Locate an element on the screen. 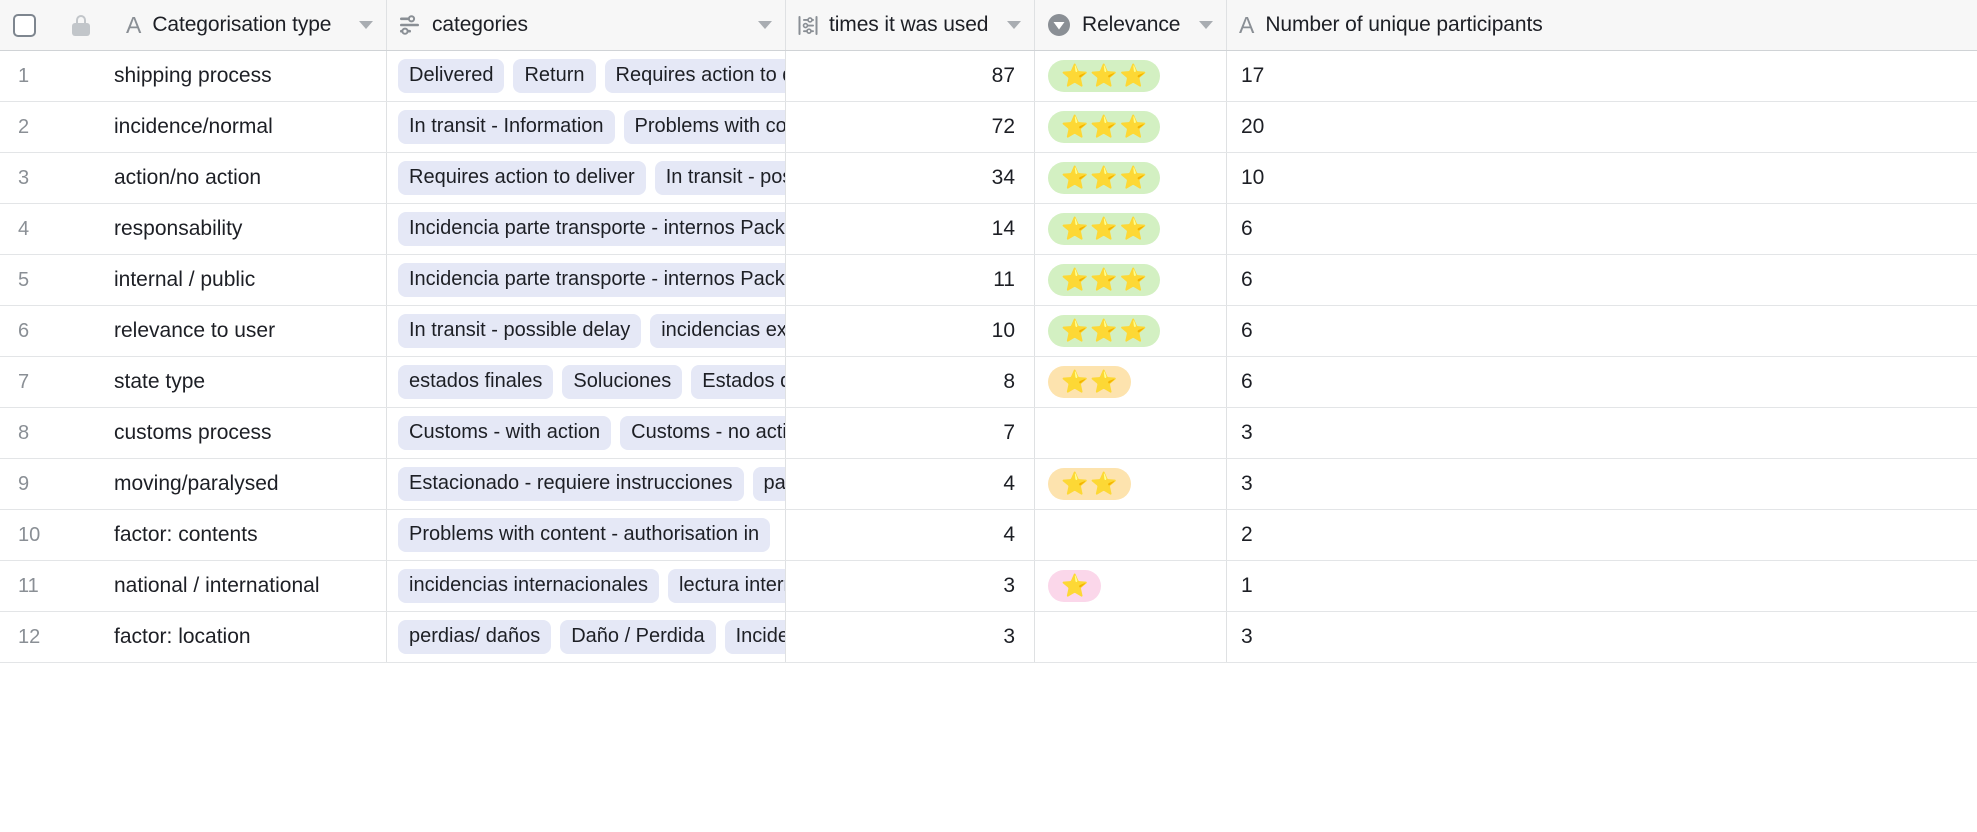 This screenshot has width=1977, height=832. cell-categorisation-type: factor: location is located at coordinates (250, 637).